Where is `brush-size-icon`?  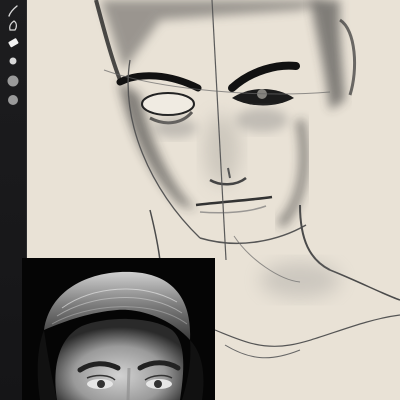
brush-size-icon is located at coordinates (13, 61).